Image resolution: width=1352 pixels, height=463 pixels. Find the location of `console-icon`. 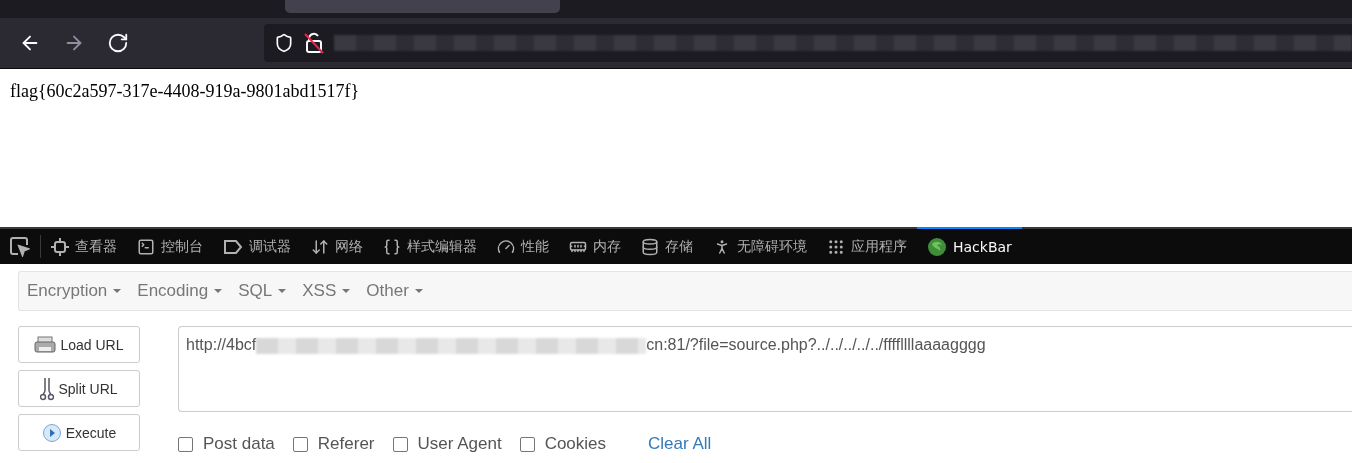

console-icon is located at coordinates (146, 246).